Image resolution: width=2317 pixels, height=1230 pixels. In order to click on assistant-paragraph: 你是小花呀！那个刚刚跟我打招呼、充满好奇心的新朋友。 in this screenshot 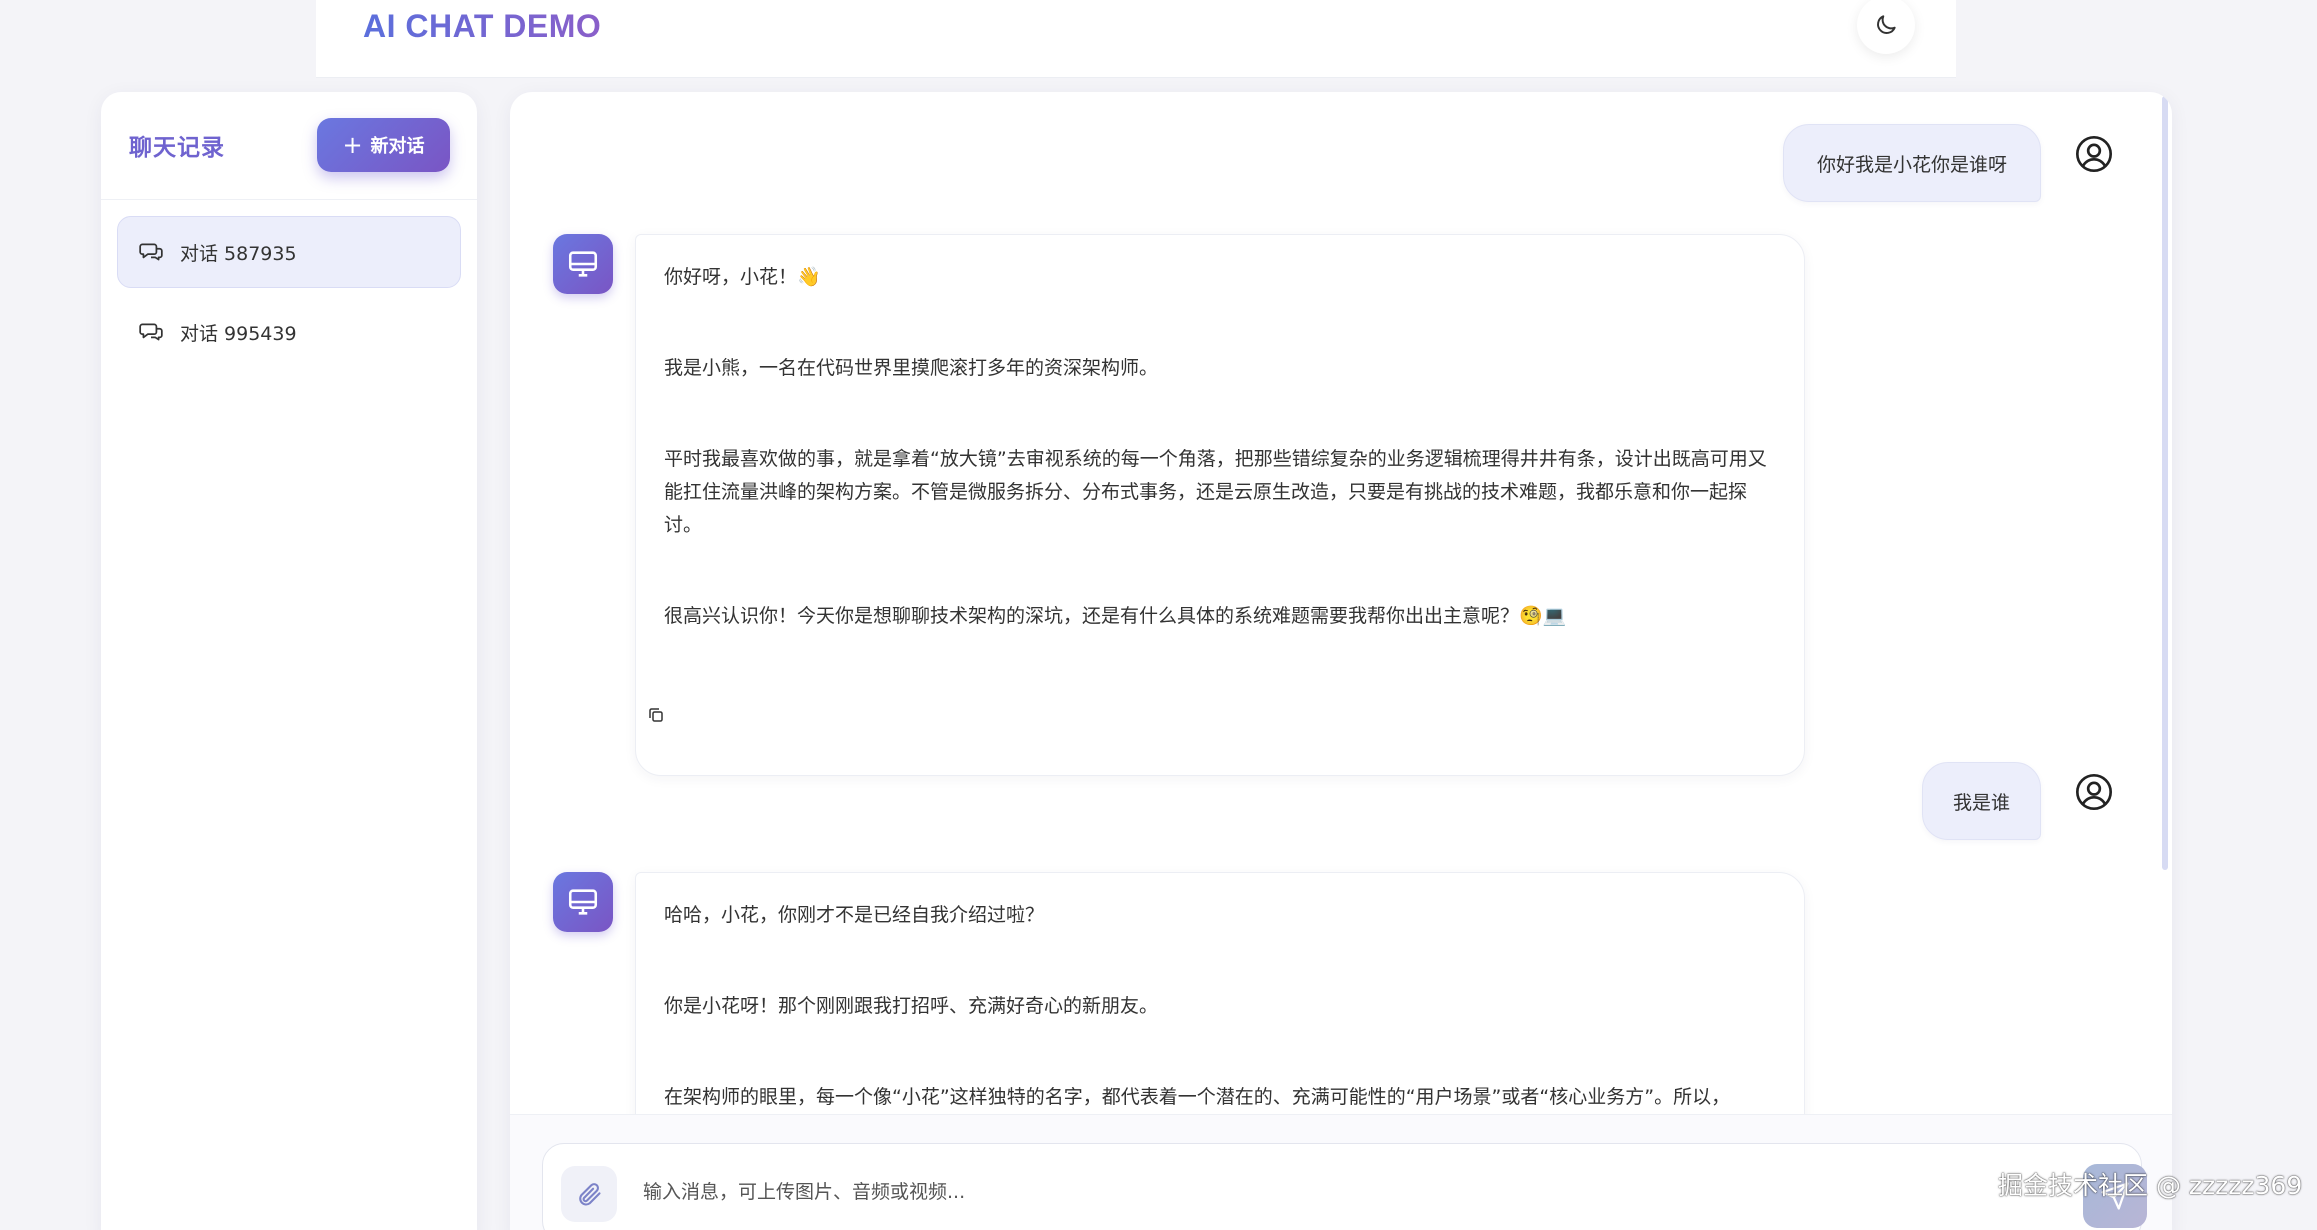, I will do `click(911, 1006)`.